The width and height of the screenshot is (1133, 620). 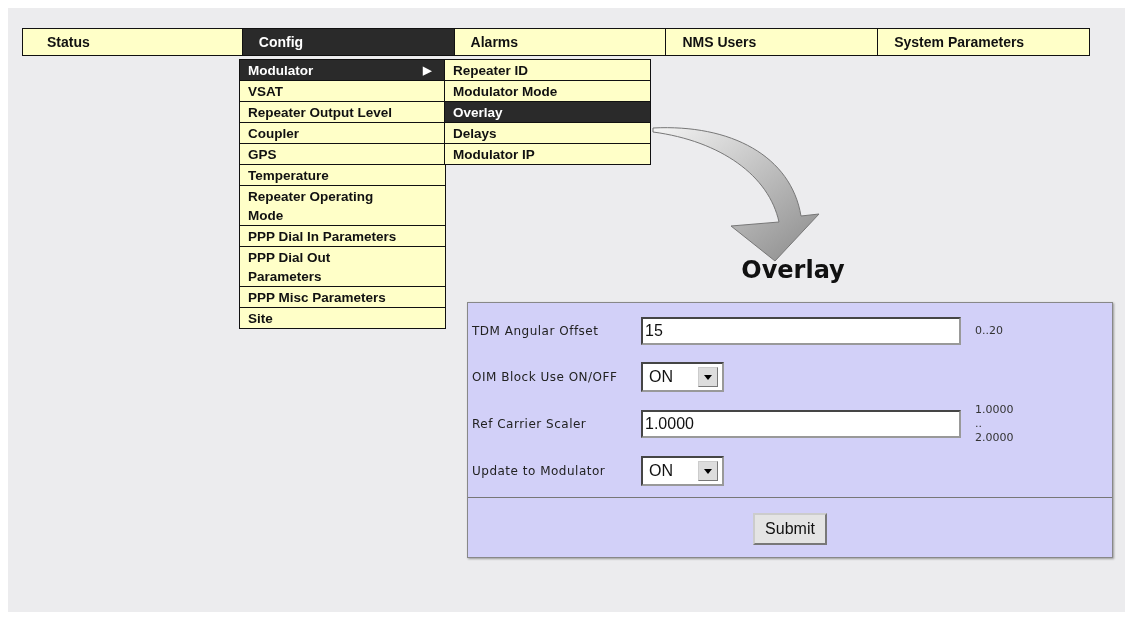 What do you see at coordinates (342, 70) in the screenshot?
I see `menu-item: Modulator ▶` at bounding box center [342, 70].